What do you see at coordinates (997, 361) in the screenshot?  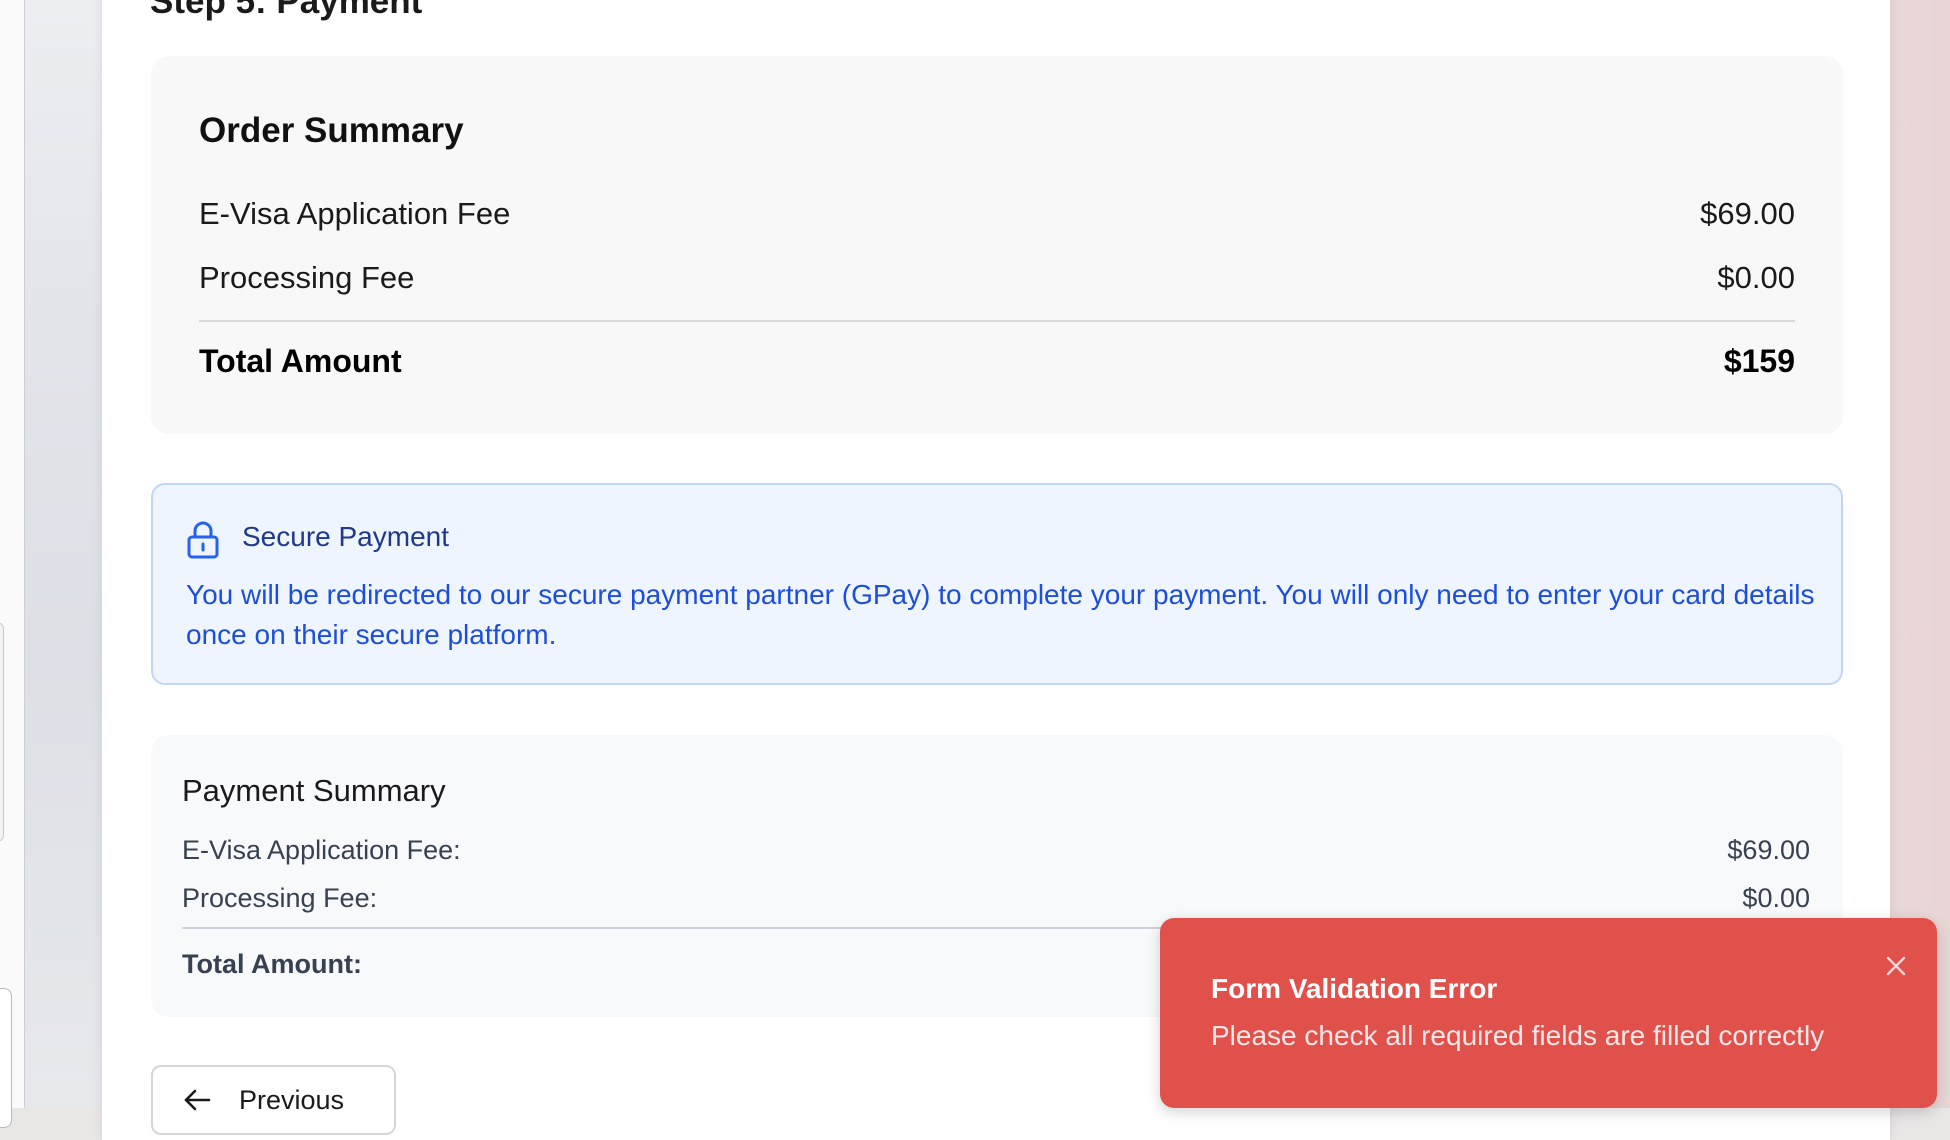 I see `order-total-row: Total Amount $159` at bounding box center [997, 361].